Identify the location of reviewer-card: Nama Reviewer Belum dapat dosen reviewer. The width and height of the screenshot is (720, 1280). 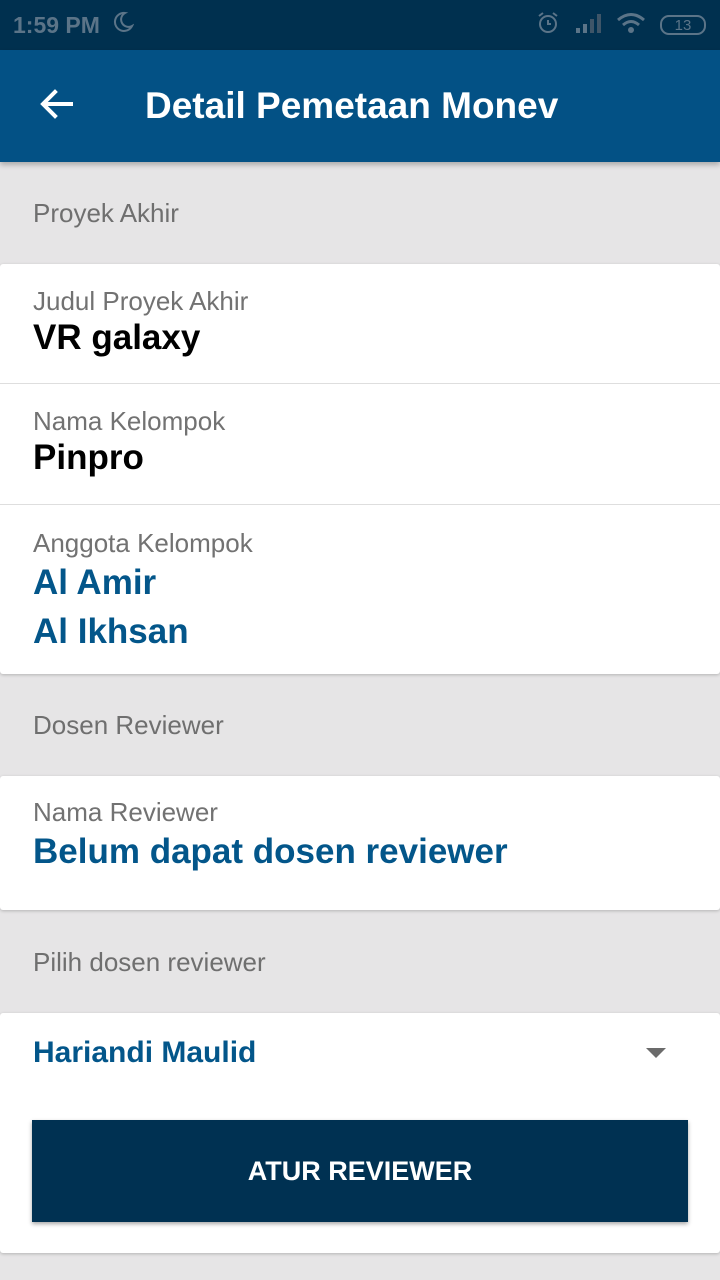
(360, 843).